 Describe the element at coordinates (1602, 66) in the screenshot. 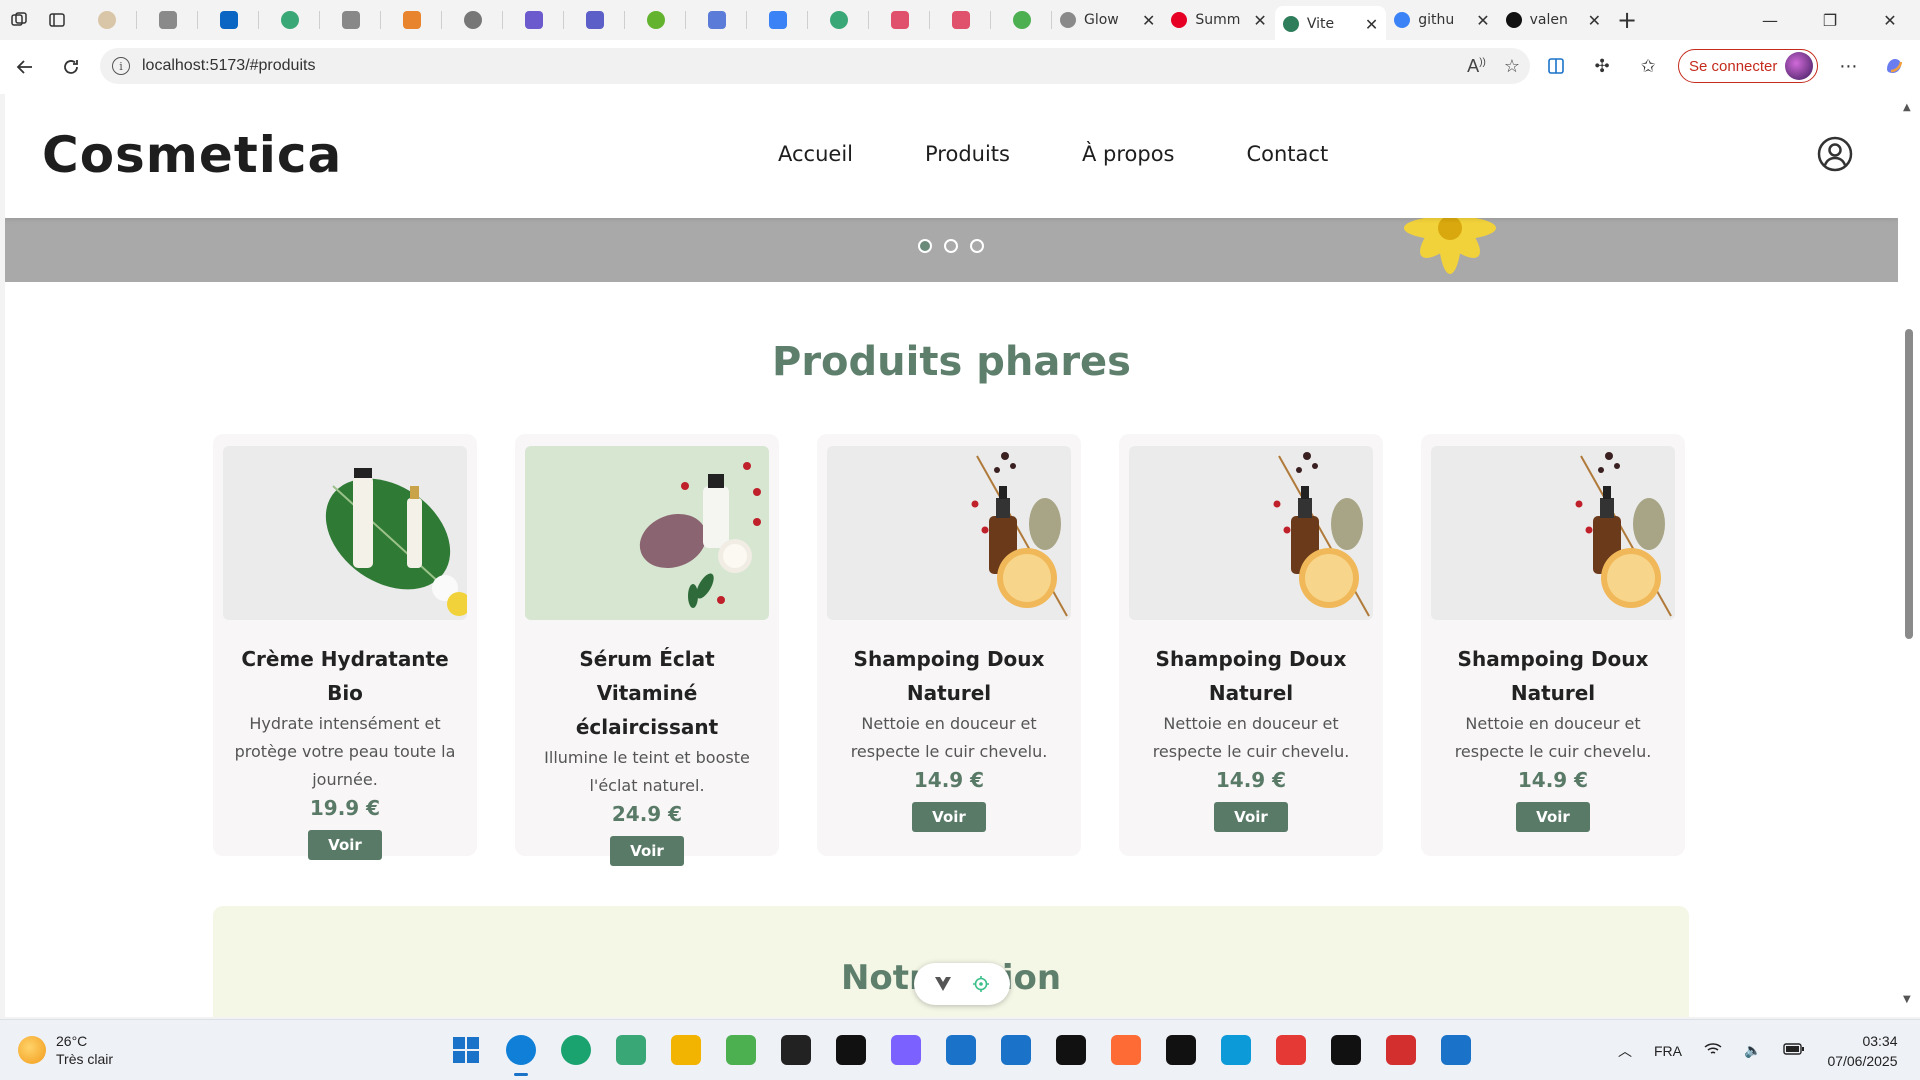

I see `extensions-icon: ✣` at that location.